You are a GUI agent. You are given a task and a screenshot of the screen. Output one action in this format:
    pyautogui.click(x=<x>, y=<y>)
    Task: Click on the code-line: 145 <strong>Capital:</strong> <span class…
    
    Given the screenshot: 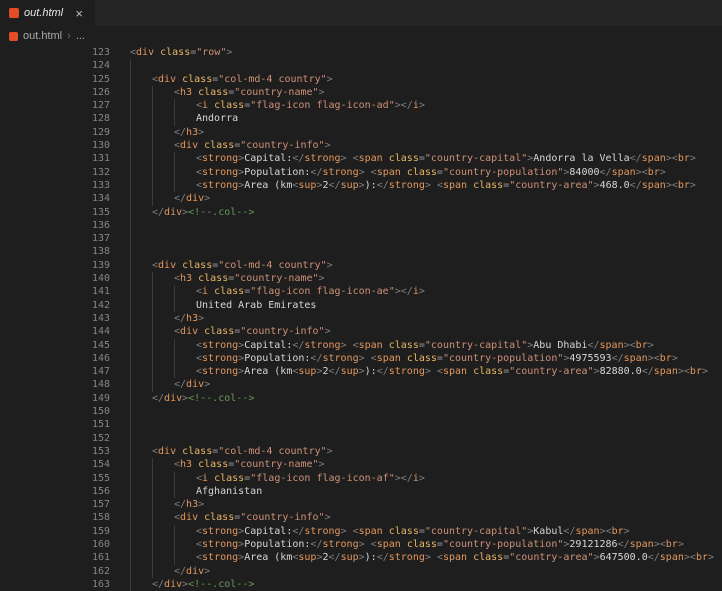 What is the action you would take?
    pyautogui.click(x=361, y=345)
    